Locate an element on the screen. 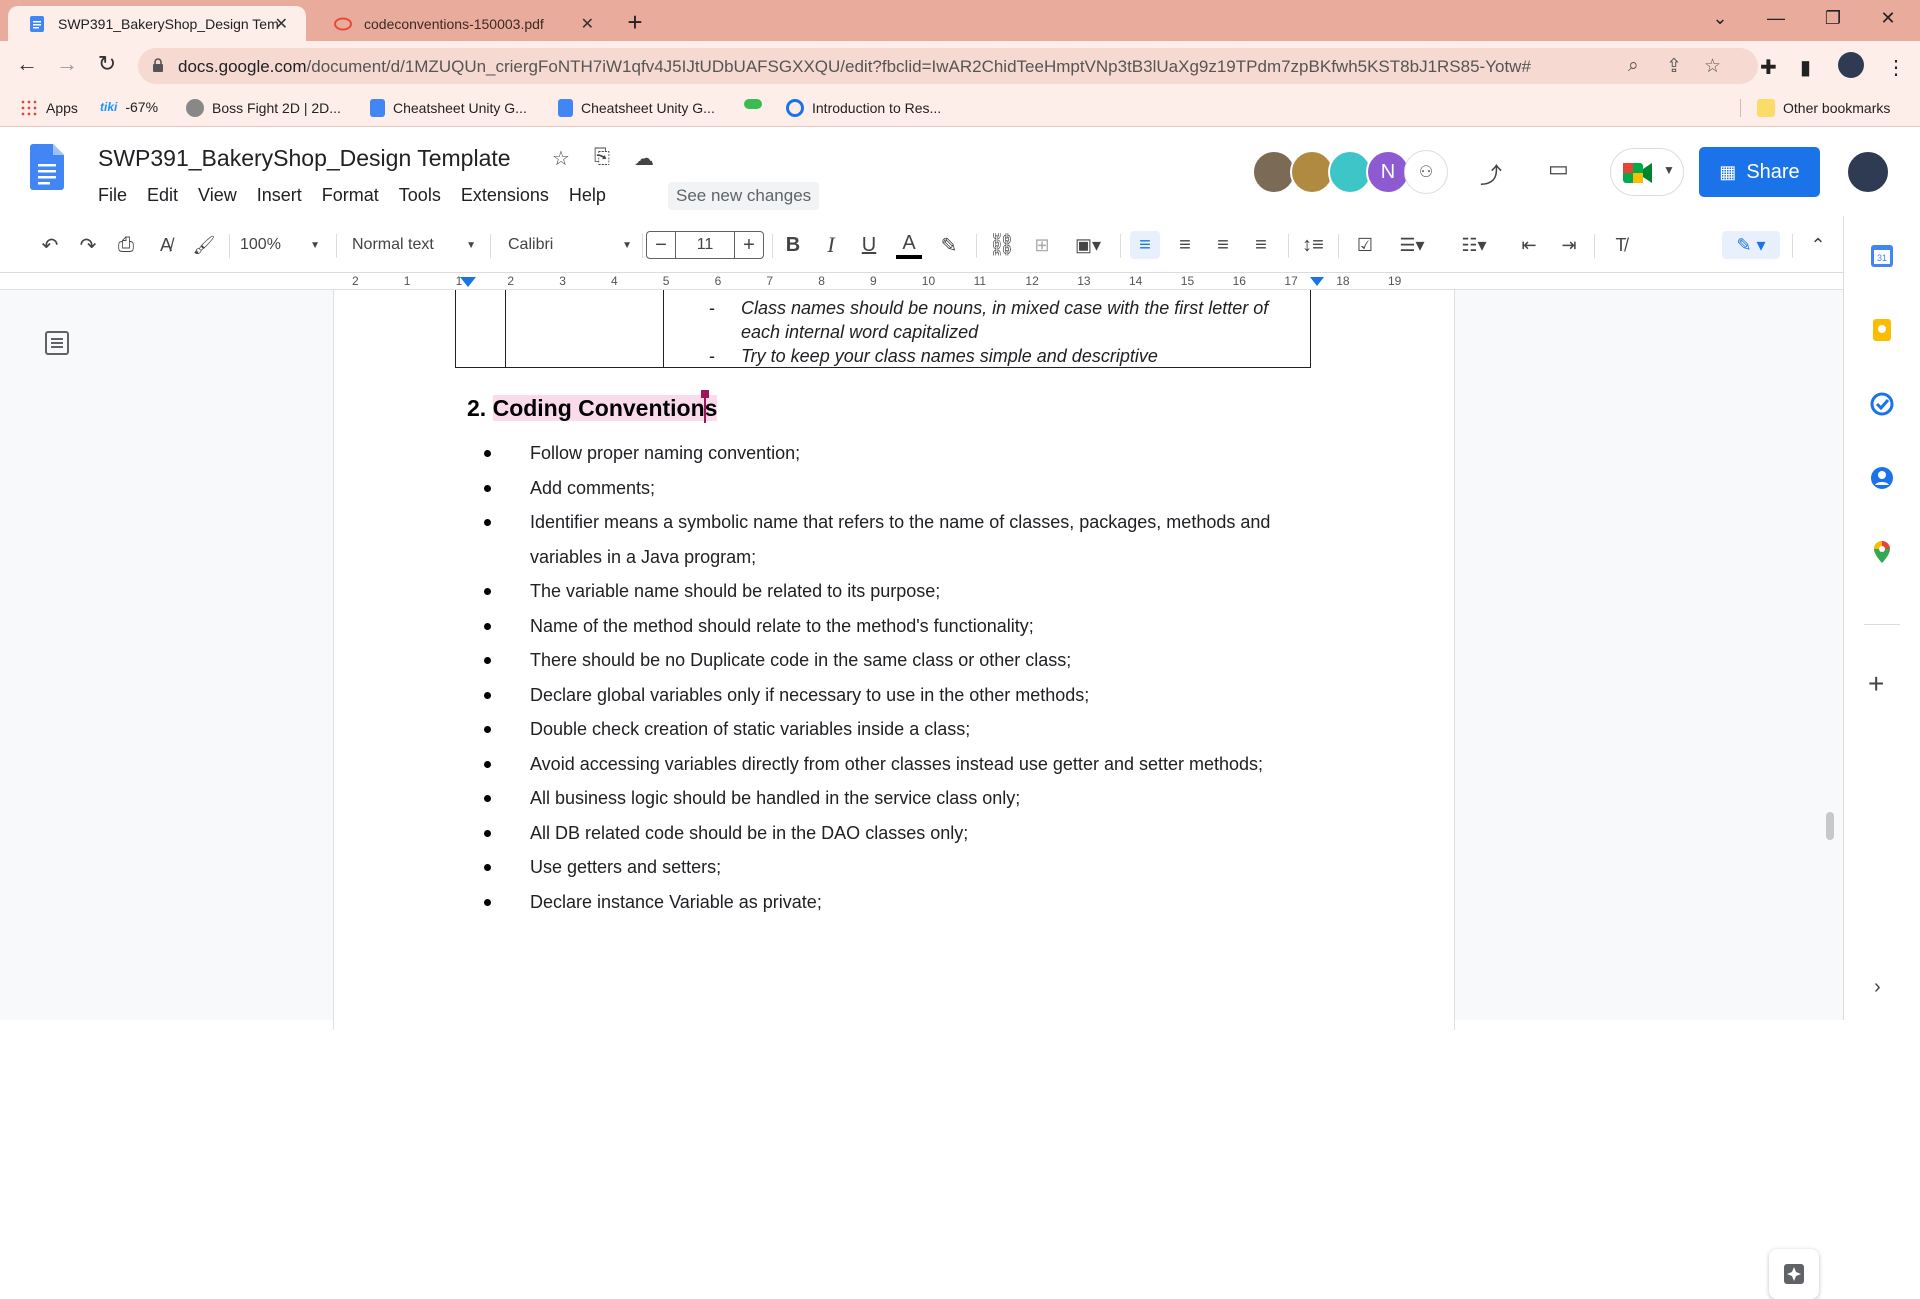 This screenshot has height=1299, width=1920. add-comment-icon: ⊞ is located at coordinates (1042, 245).